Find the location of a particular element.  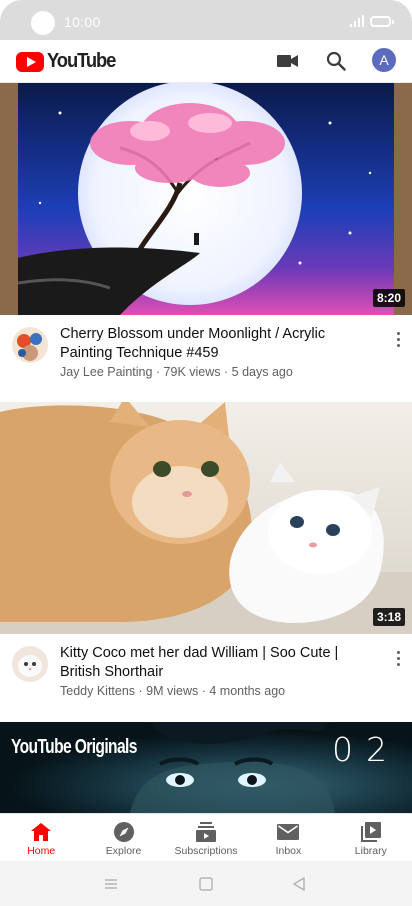

nav-subscriptions: Subscriptions is located at coordinates (206, 837).